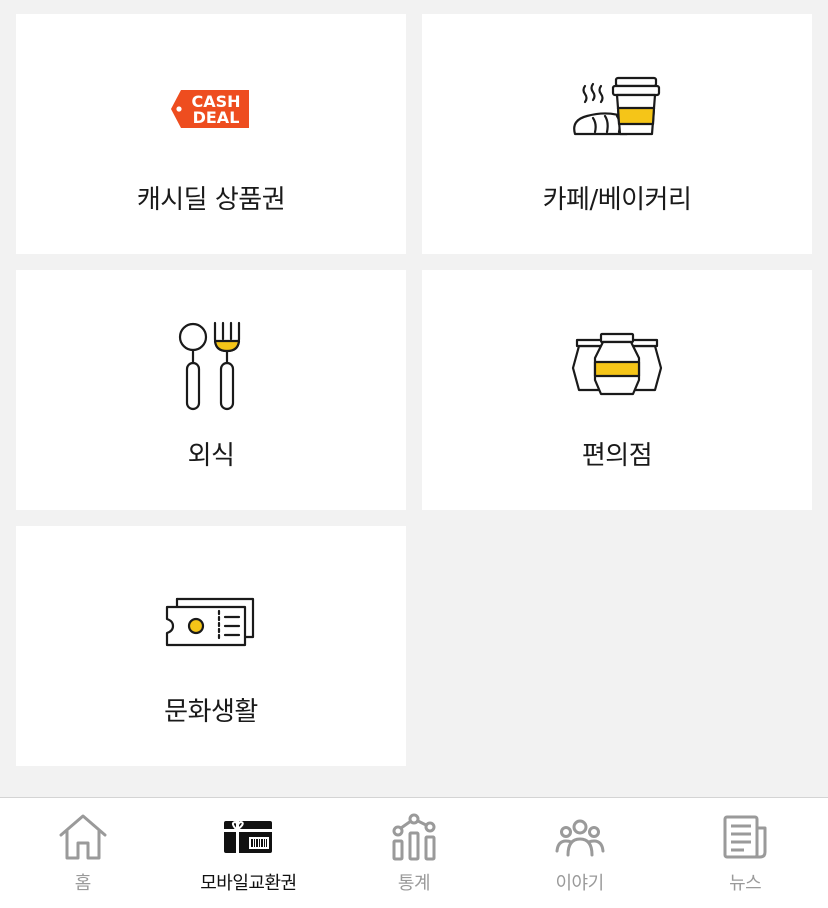  Describe the element at coordinates (248, 883) in the screenshot. I see `tab-label: 모바일교환권` at that location.